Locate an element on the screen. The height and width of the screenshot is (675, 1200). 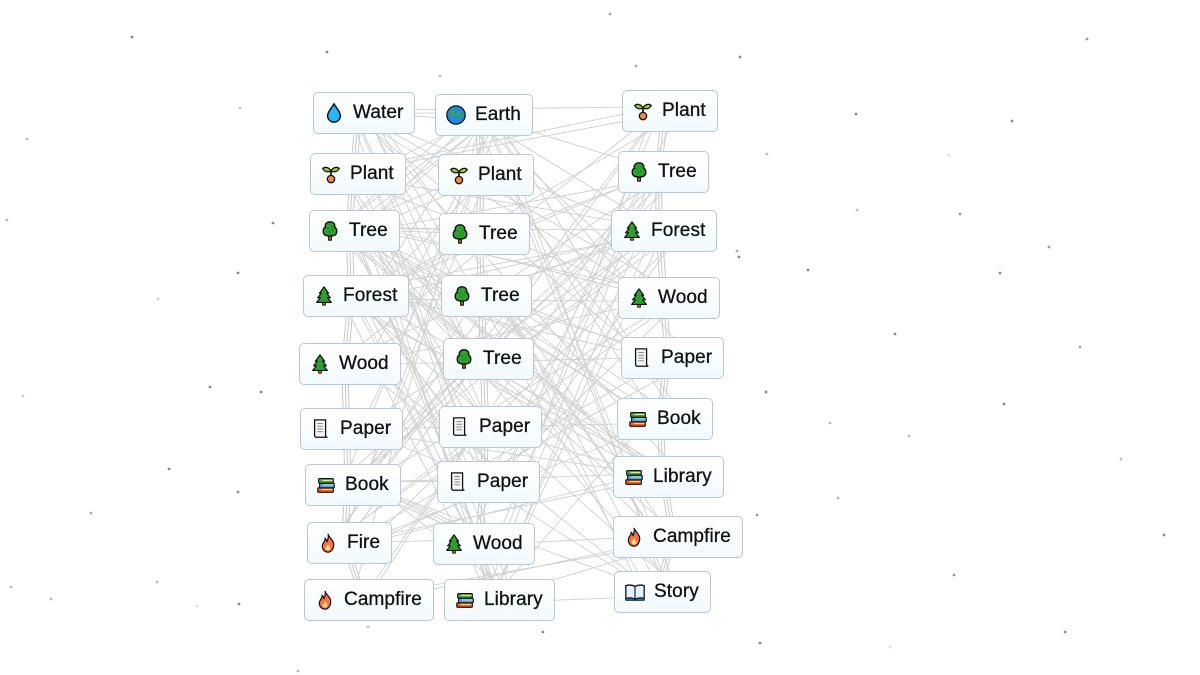
element-tile-water: Water is located at coordinates (364, 113).